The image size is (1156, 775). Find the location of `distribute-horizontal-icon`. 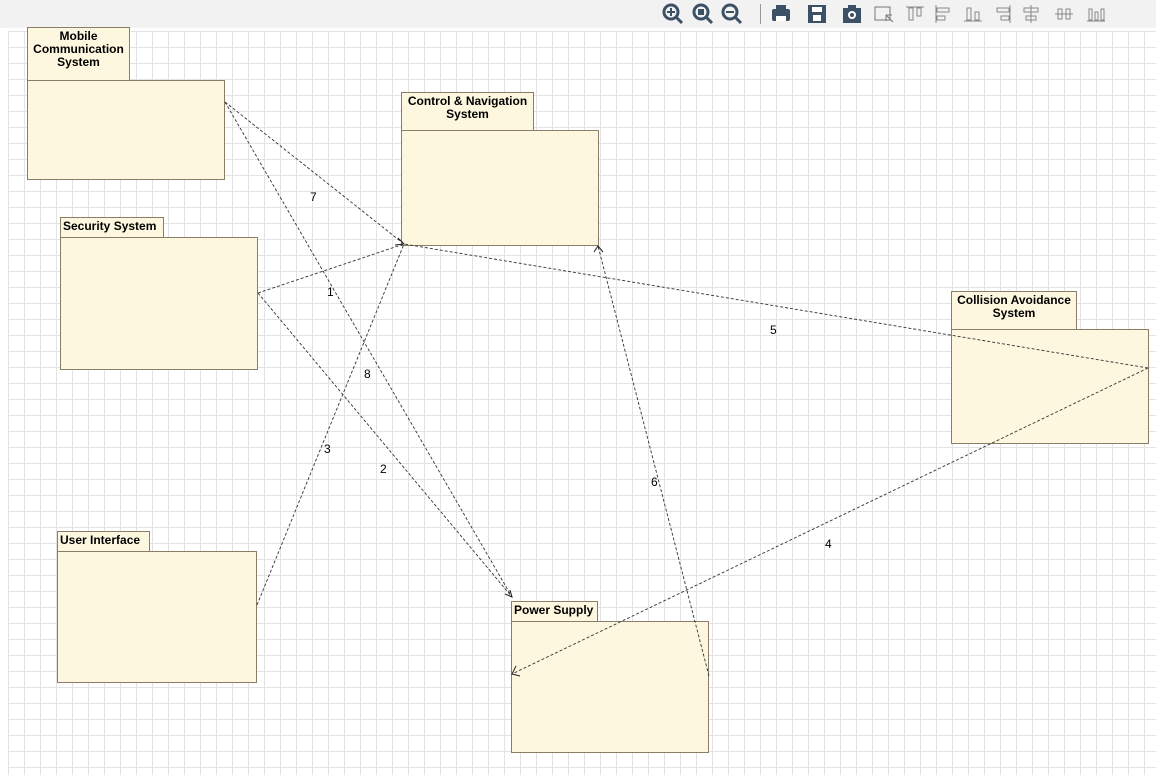

distribute-horizontal-icon is located at coordinates (1064, 14).